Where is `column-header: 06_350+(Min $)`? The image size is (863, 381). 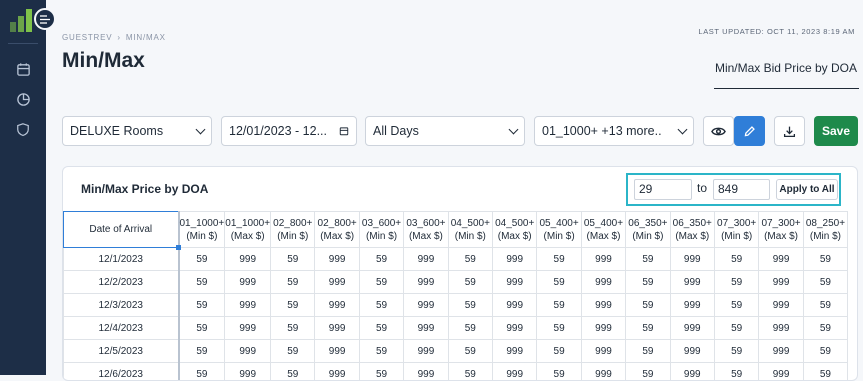 column-header: 06_350+(Min $) is located at coordinates (648, 230).